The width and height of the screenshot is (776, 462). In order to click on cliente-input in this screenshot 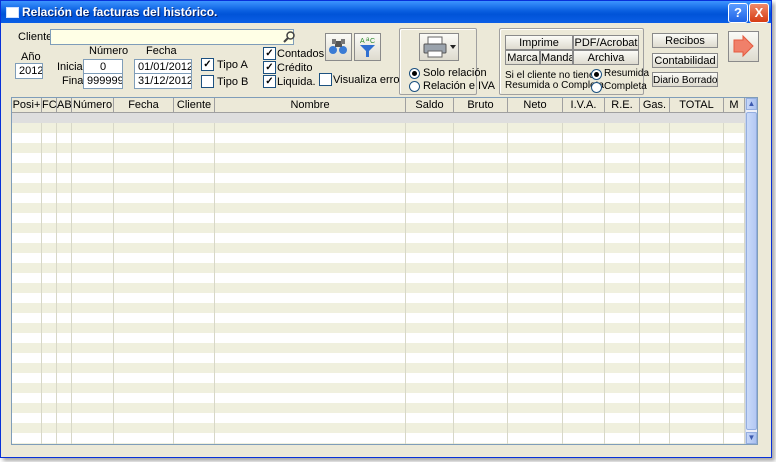, I will do `click(172, 37)`.